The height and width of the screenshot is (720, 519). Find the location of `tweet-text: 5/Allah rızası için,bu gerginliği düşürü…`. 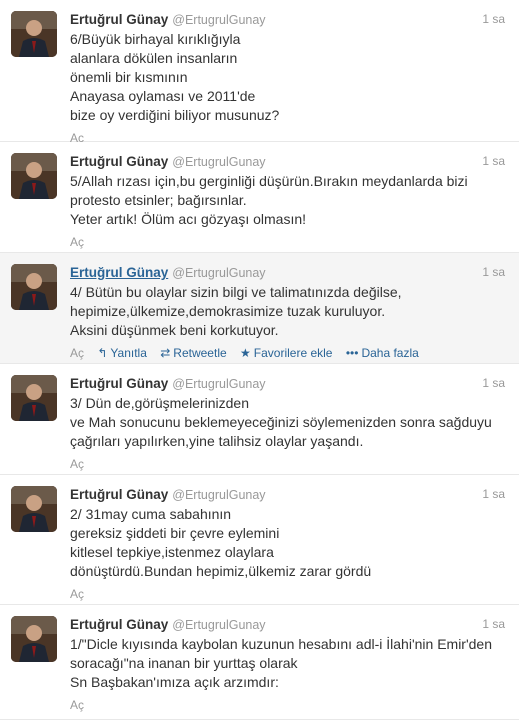

tweet-text: 5/Allah rızası için,bu gerginliği düşürü… is located at coordinates (269, 200).